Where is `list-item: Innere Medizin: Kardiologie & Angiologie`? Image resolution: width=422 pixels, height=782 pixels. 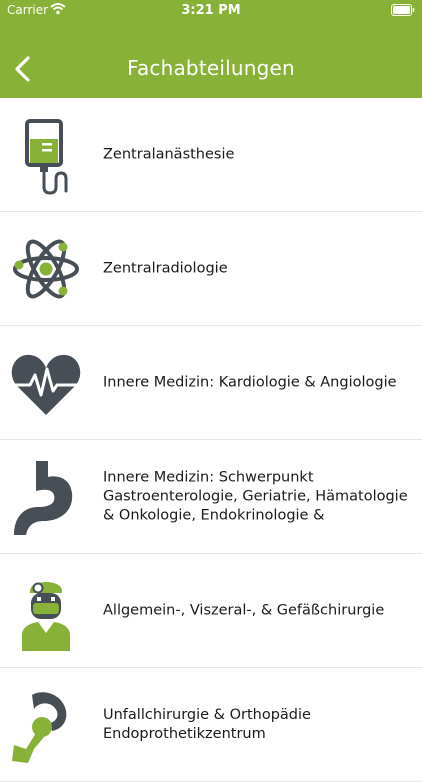
list-item: Innere Medizin: Kardiologie & Angiologie is located at coordinates (211, 383).